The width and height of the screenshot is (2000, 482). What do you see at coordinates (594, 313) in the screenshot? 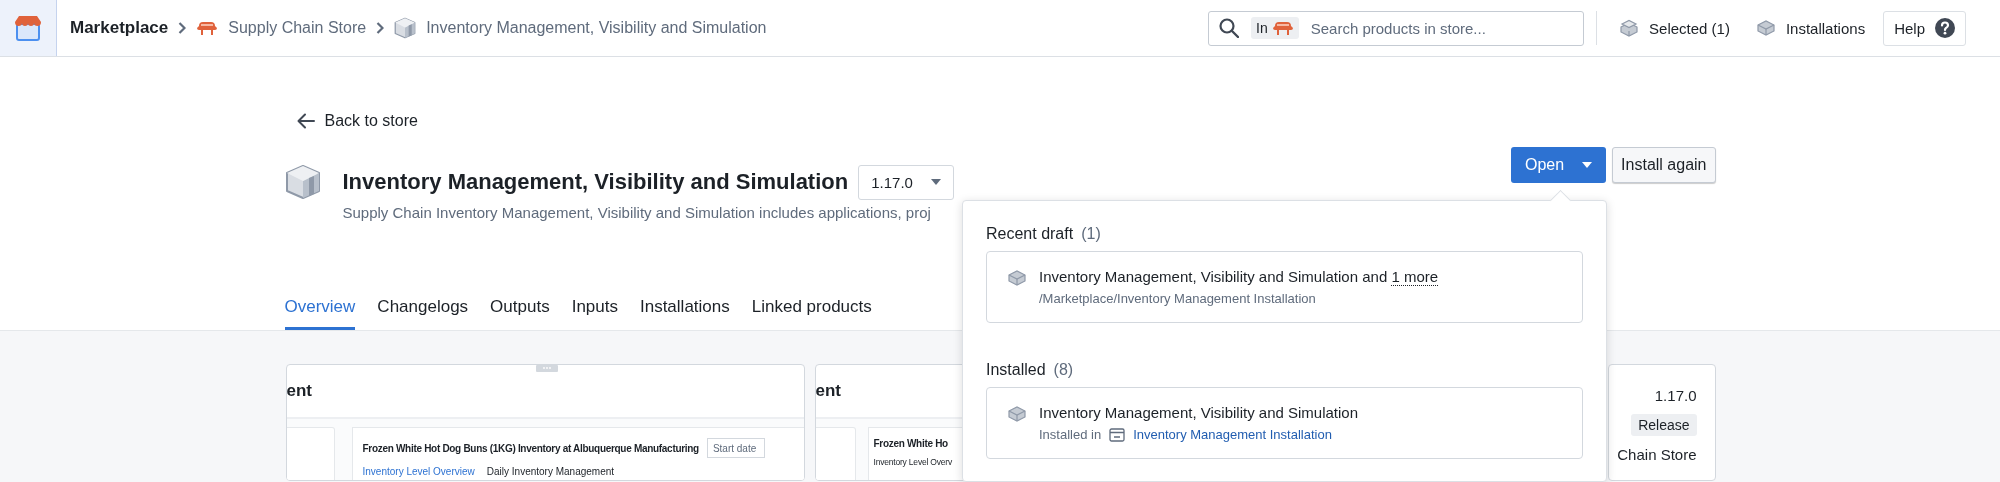
I see `tab: Inputs` at bounding box center [594, 313].